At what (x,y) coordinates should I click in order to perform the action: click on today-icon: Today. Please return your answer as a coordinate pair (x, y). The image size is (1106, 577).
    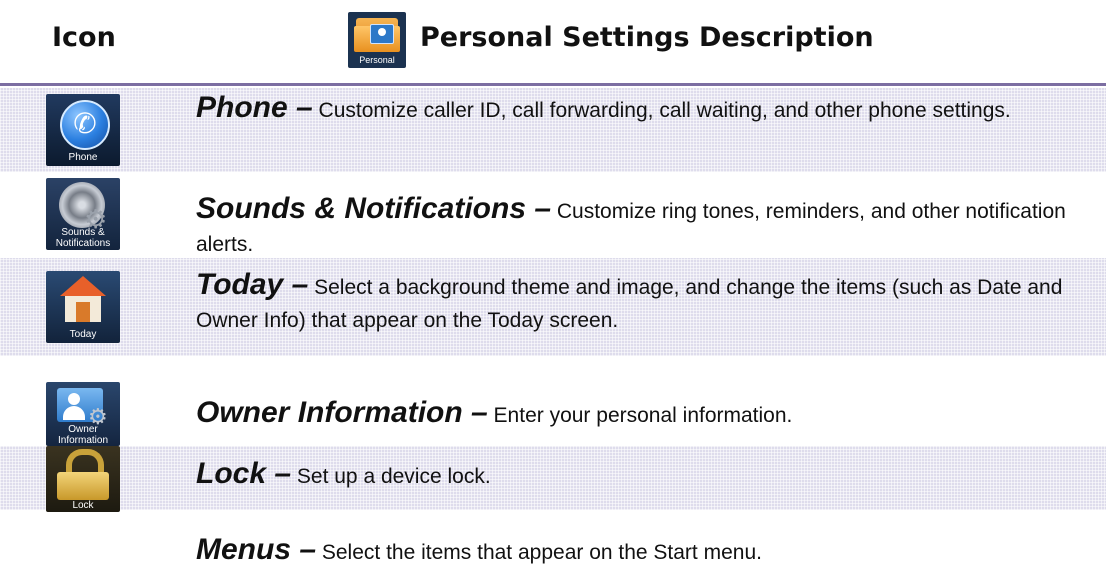
    Looking at the image, I should click on (83, 307).